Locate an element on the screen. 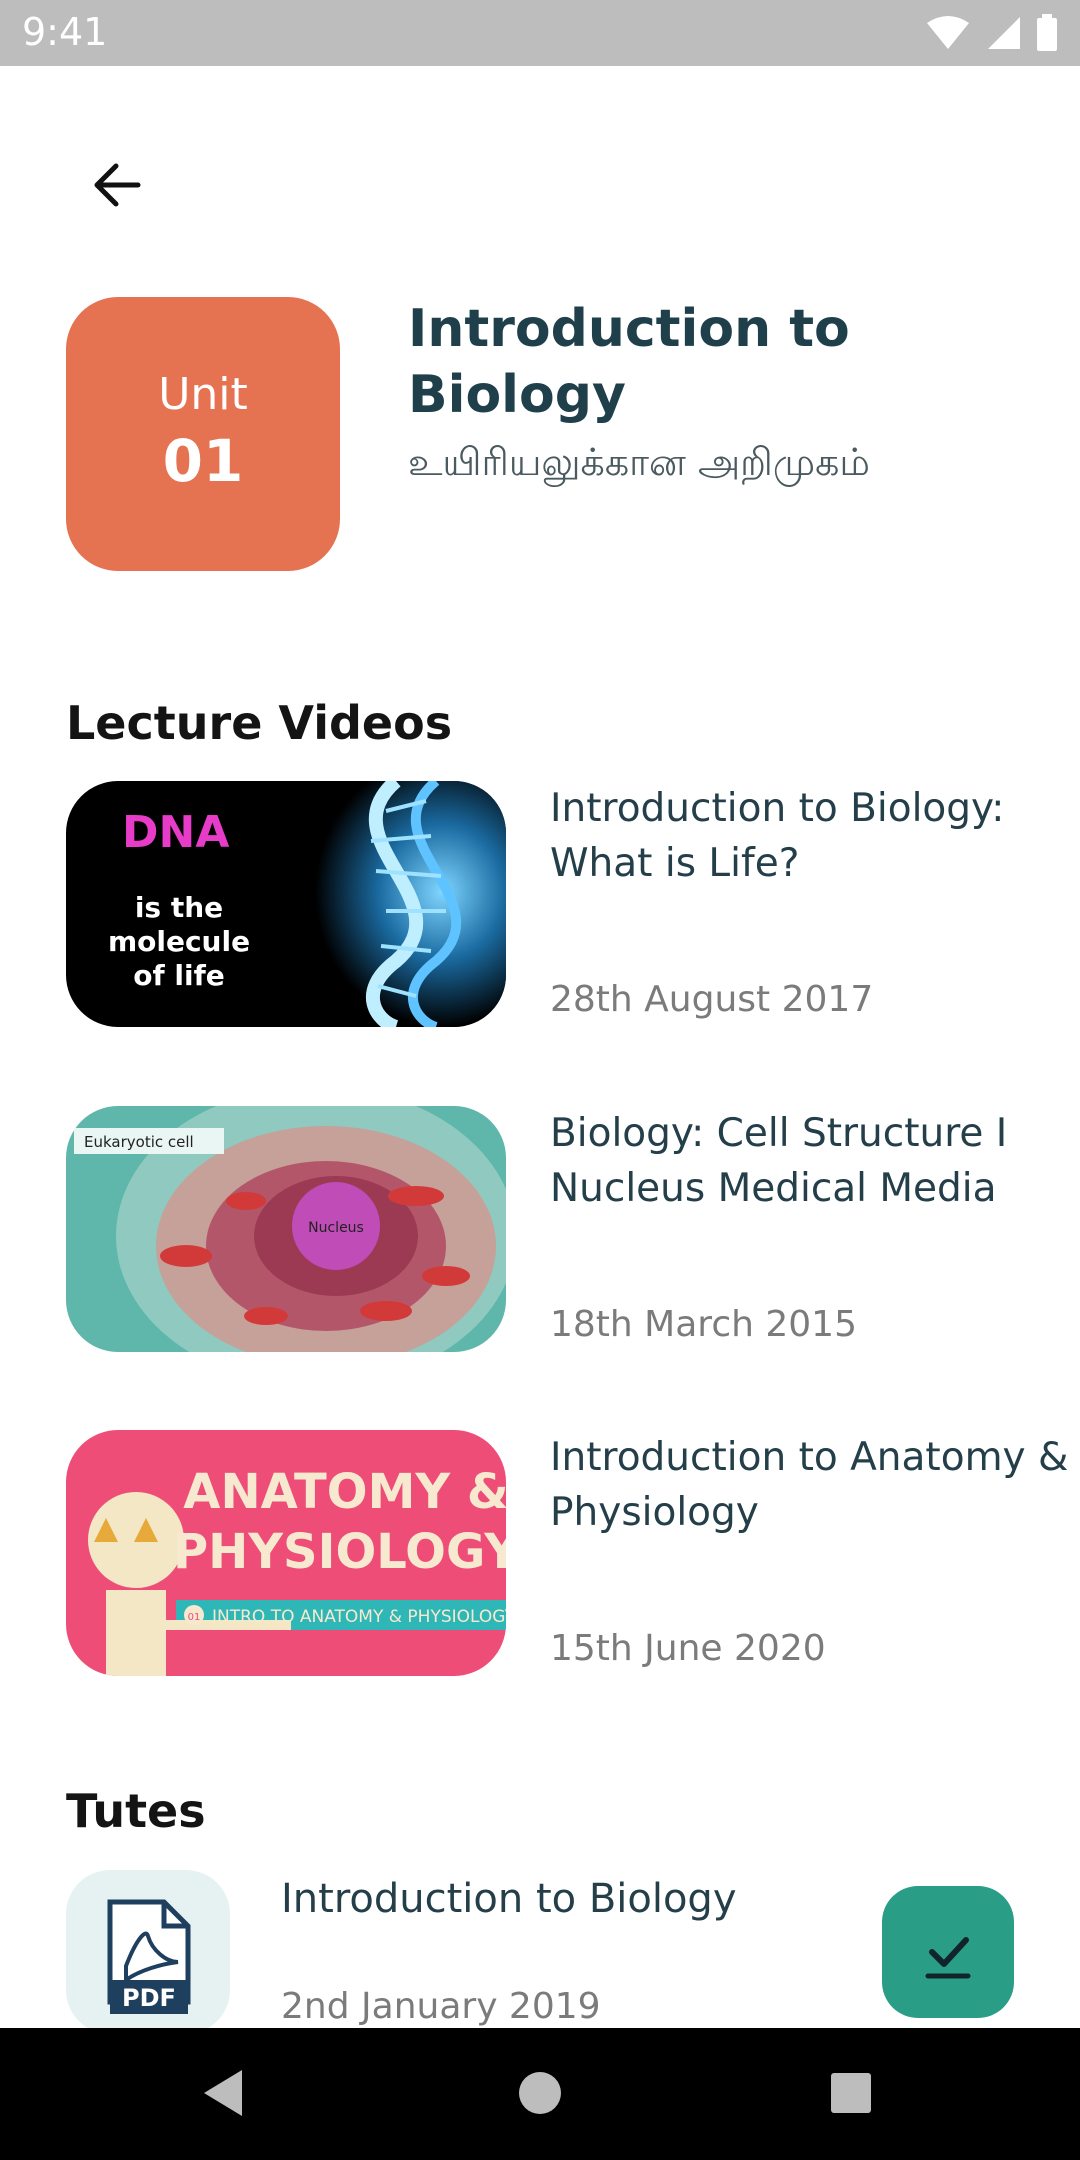  download-done-icon is located at coordinates (948, 1979).